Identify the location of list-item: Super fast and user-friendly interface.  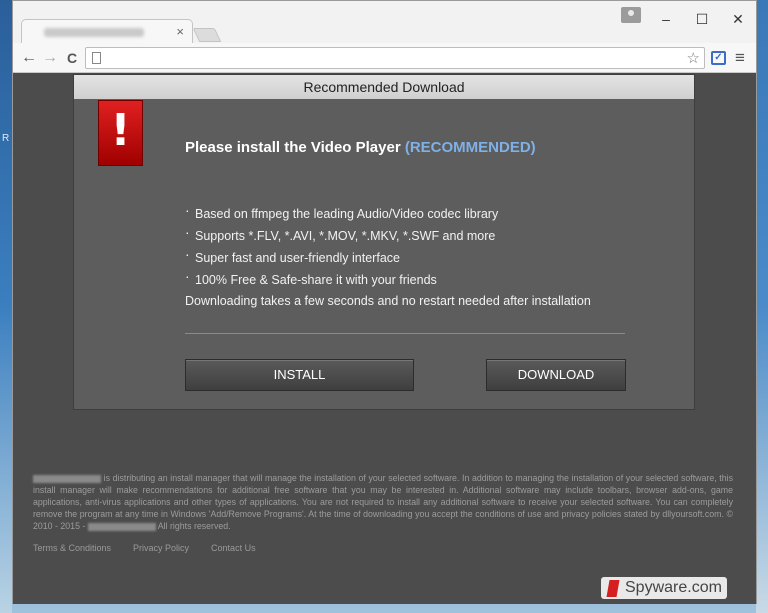
(341, 256).